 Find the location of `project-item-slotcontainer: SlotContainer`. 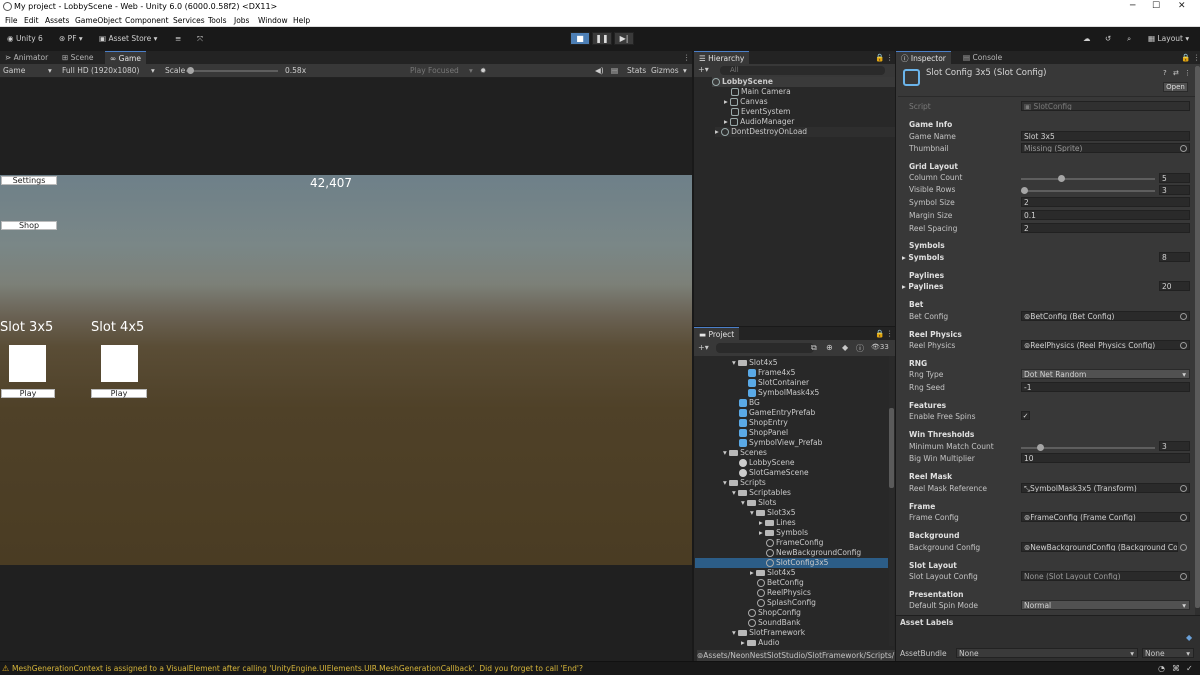

project-item-slotcontainer: SlotContainer is located at coordinates (778, 383).